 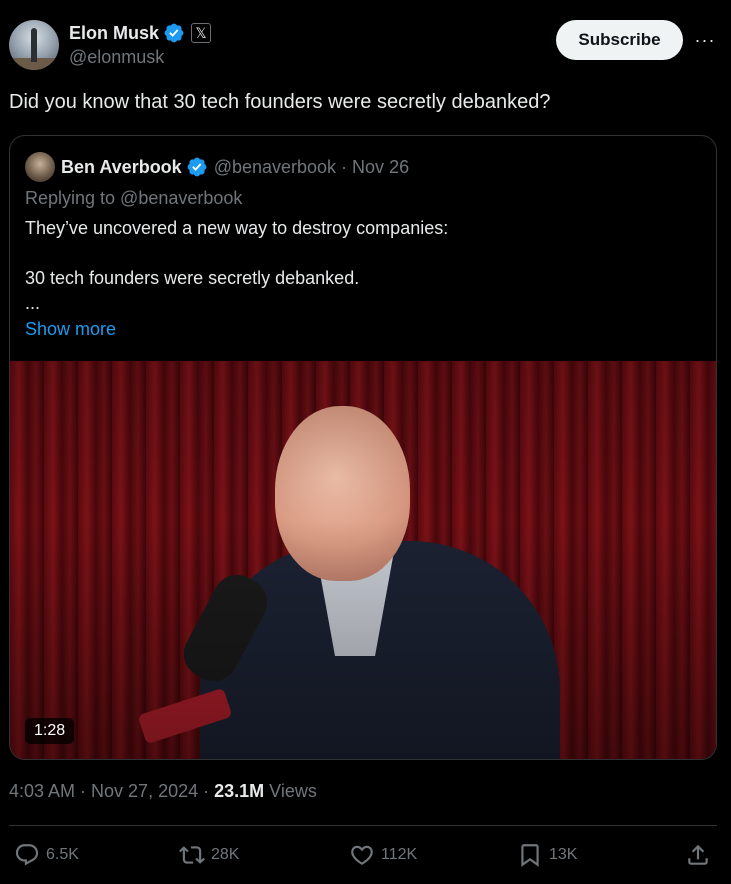 I want to click on views-label: Views, so click(x=290, y=791).